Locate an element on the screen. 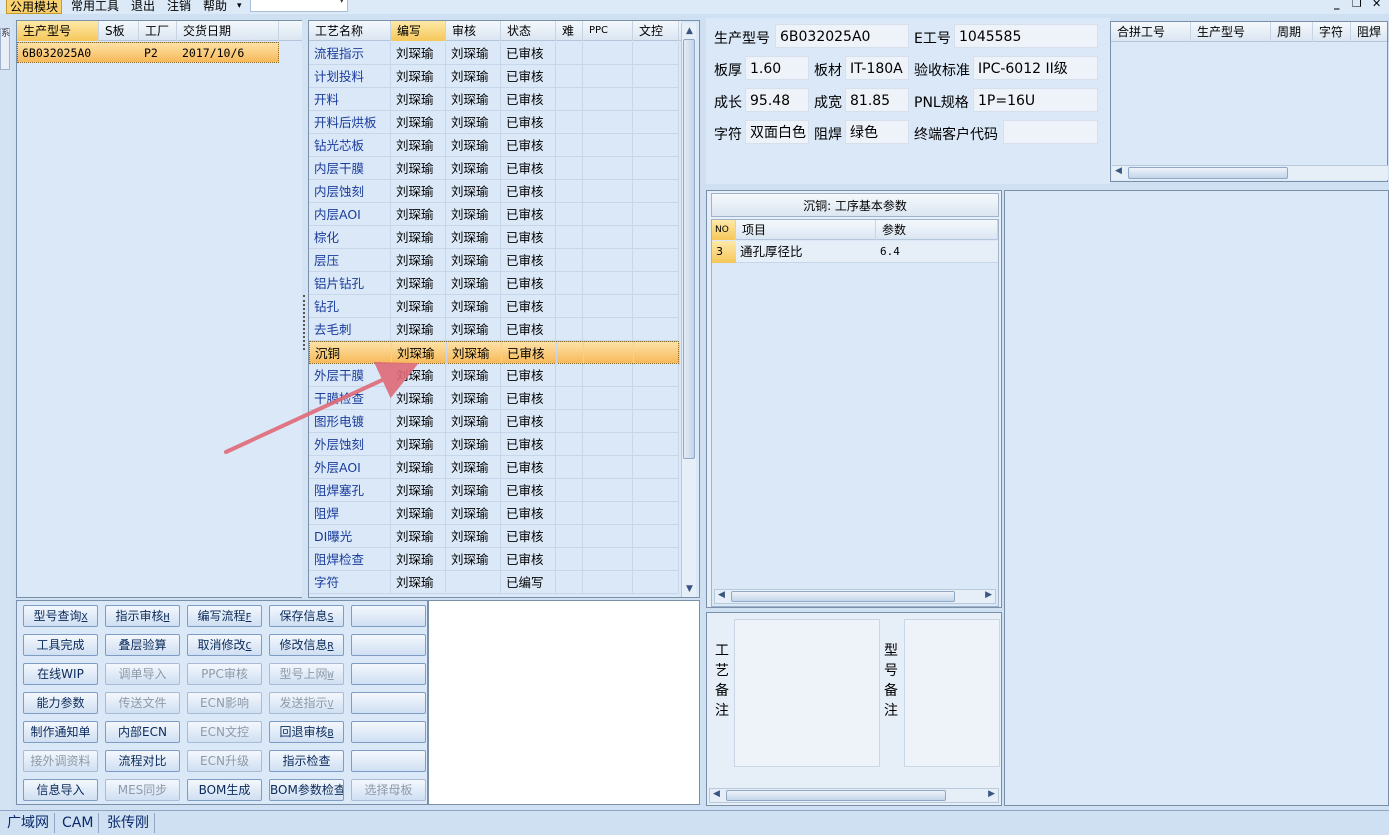 The width and height of the screenshot is (1389, 835). field-width: 81.85 is located at coordinates (877, 100).